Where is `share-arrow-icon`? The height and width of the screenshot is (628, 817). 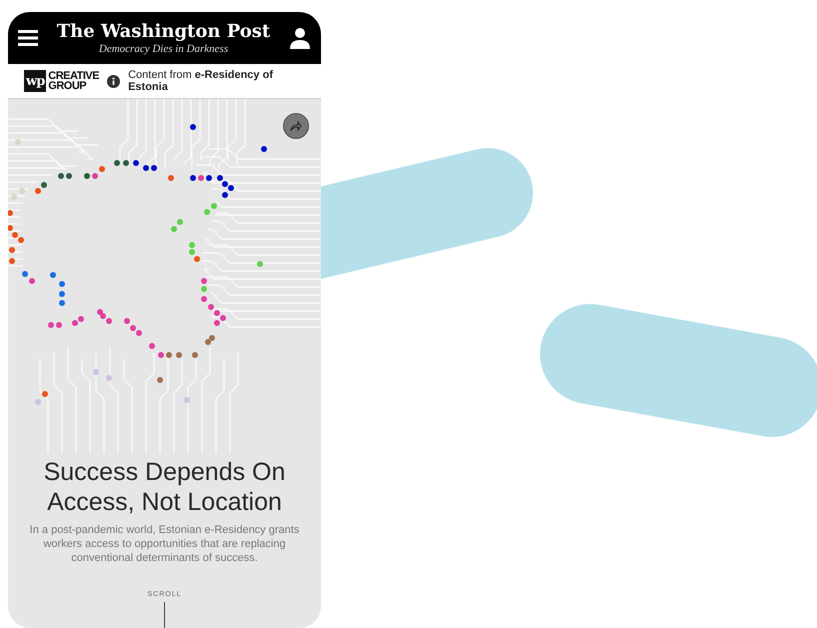
share-arrow-icon is located at coordinates (296, 126).